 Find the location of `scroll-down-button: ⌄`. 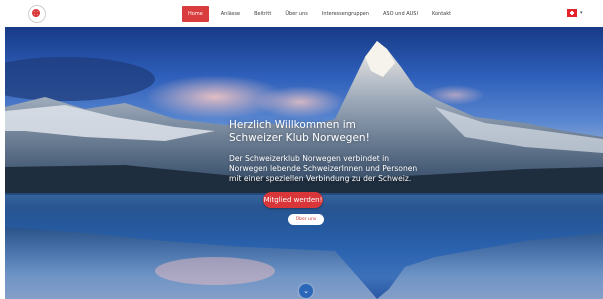

scroll-down-button: ⌄ is located at coordinates (306, 291).